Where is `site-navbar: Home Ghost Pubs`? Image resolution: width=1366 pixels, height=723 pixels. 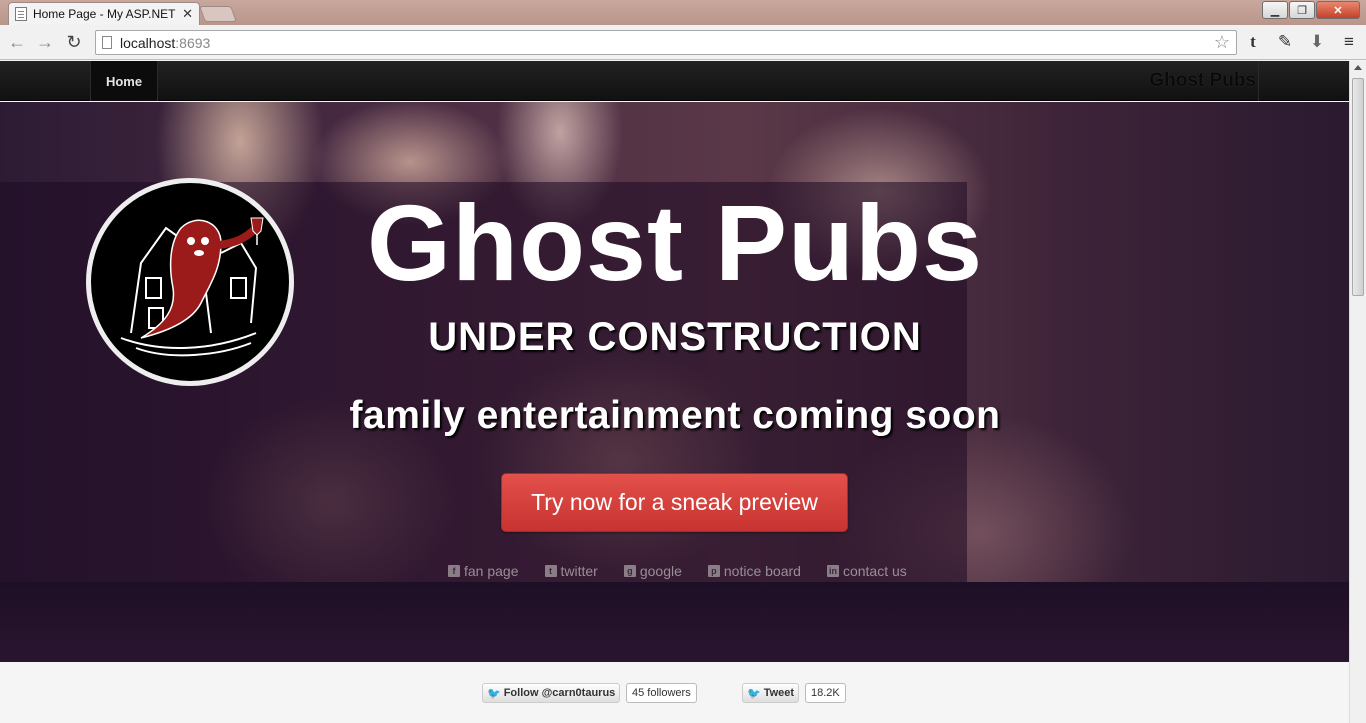 site-navbar: Home Ghost Pubs is located at coordinates (674, 81).